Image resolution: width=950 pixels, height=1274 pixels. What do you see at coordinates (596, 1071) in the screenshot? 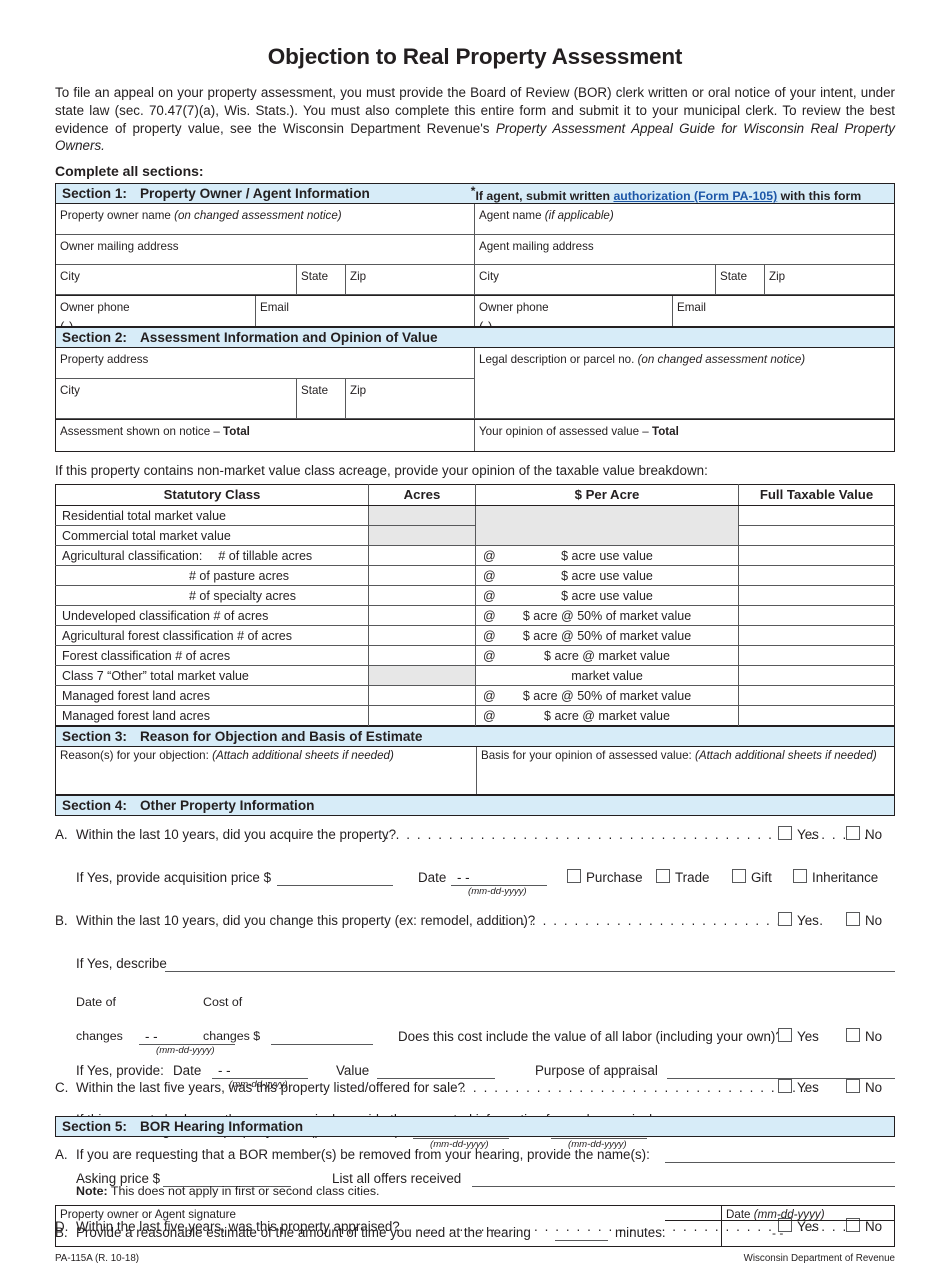
I see `appraisal-purpose-label: Purpose of appraisal` at bounding box center [596, 1071].